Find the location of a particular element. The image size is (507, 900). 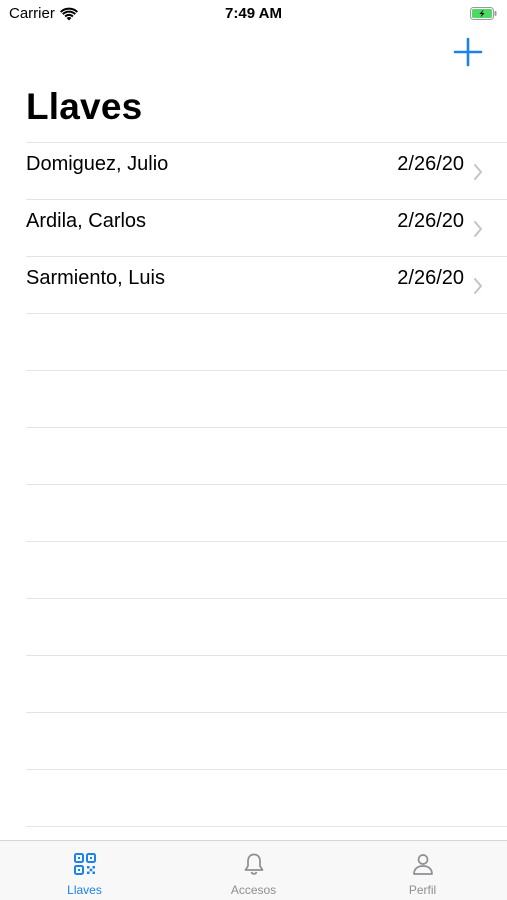

battery-icon is located at coordinates (483, 13).